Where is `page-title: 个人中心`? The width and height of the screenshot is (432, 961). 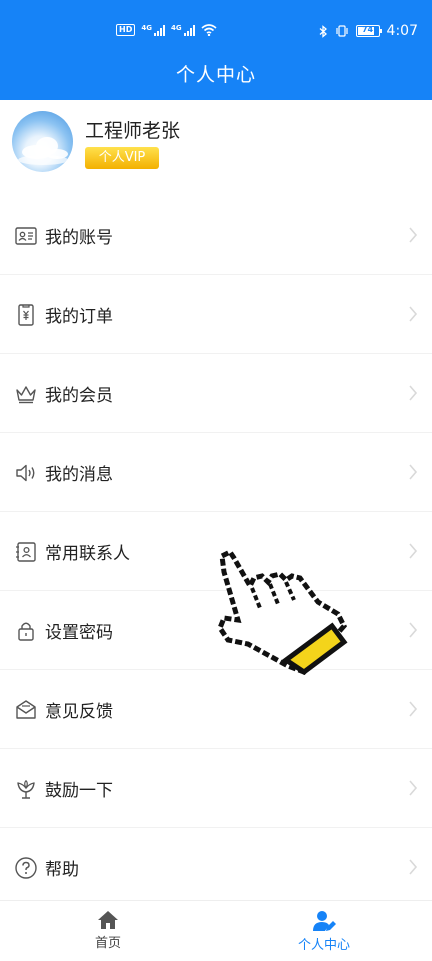
page-title: 个人中心 is located at coordinates (215, 75).